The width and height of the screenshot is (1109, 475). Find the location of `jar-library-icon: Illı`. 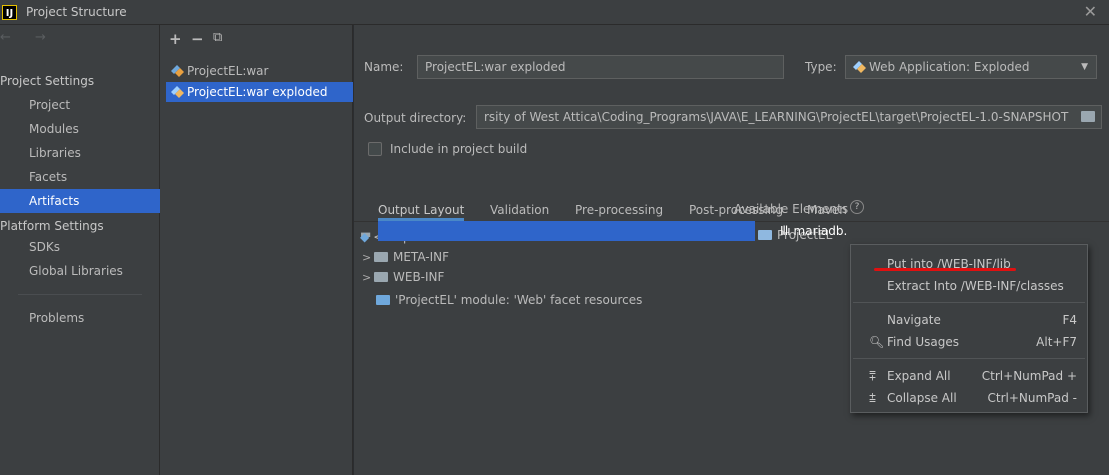

jar-library-icon: Illı is located at coordinates (785, 231).